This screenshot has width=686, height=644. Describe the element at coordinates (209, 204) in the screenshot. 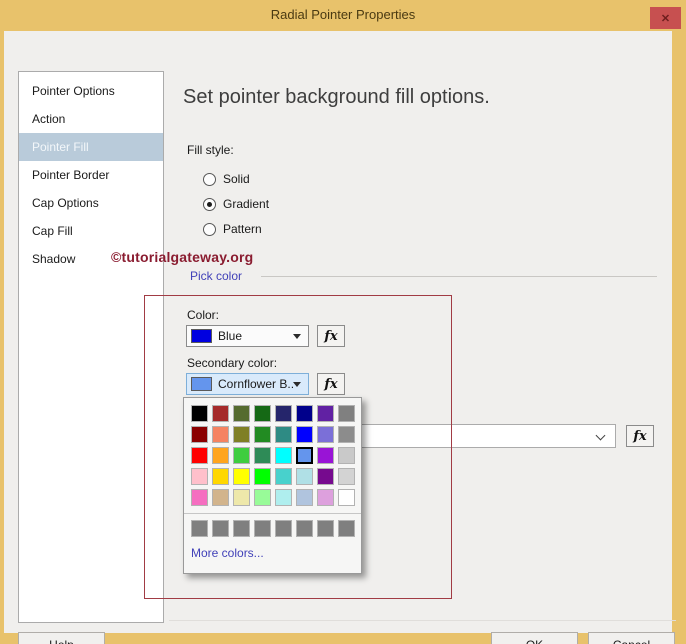

I see `radio-gradient-icon` at that location.